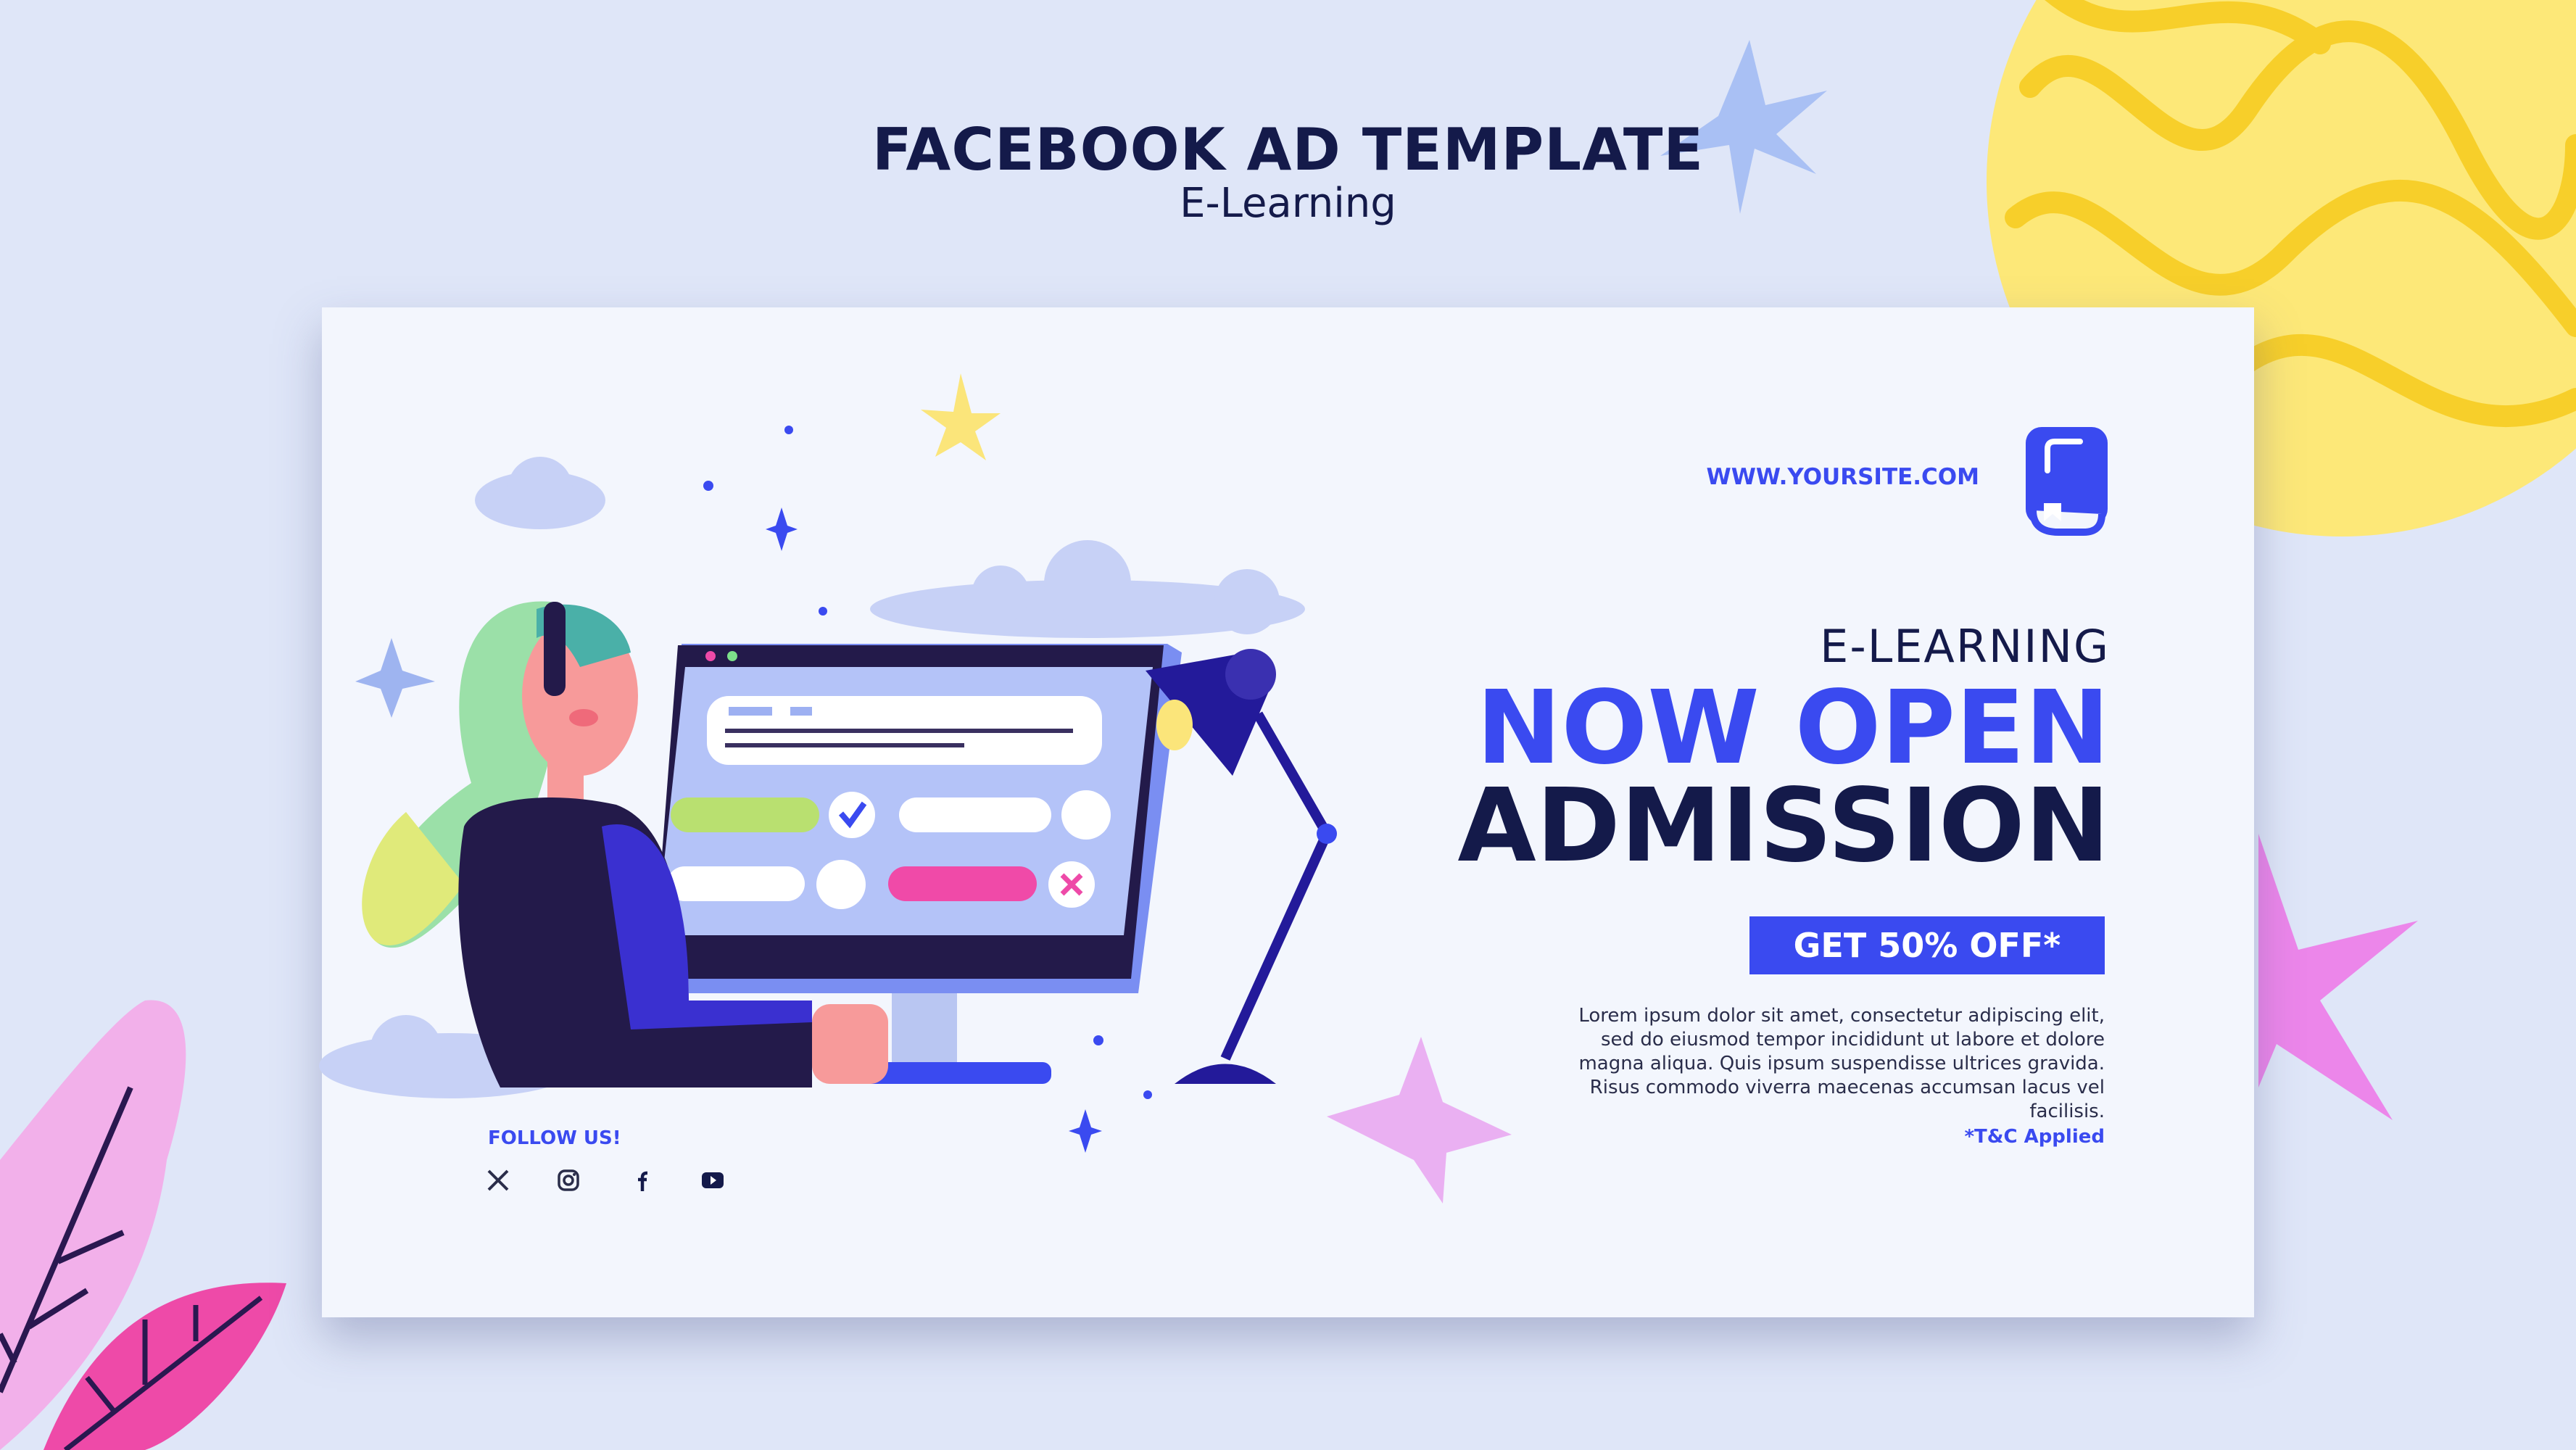 The height and width of the screenshot is (1450, 2576). I want to click on instagram-icon, so click(568, 1180).